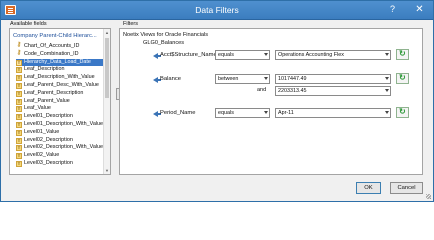 The width and height of the screenshot is (434, 240). What do you see at coordinates (228, 79) in the screenshot?
I see `operator-value: between` at bounding box center [228, 79].